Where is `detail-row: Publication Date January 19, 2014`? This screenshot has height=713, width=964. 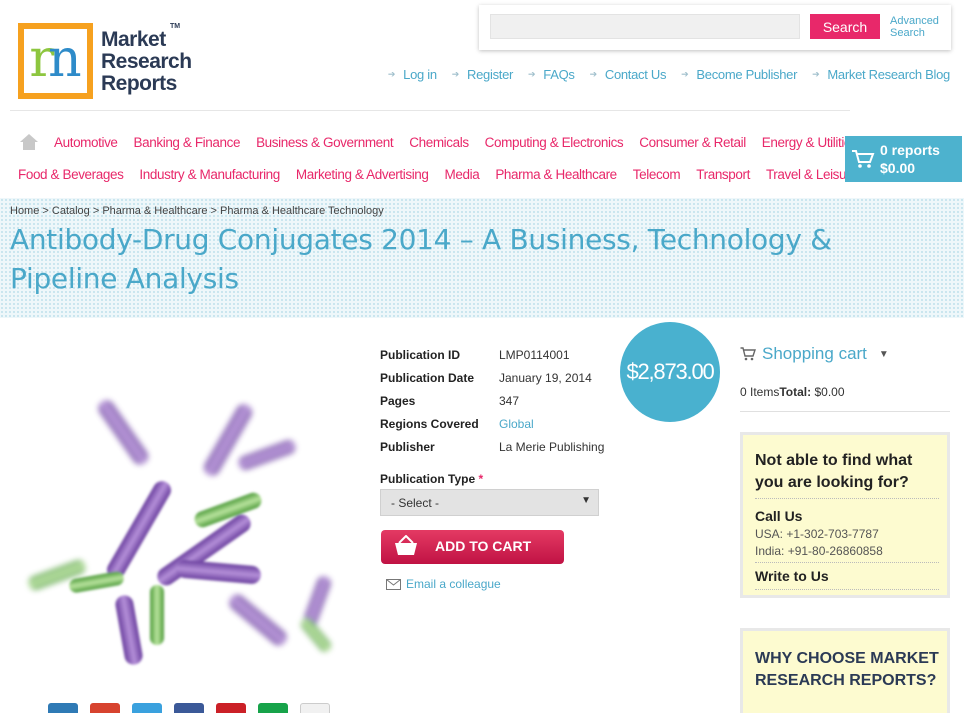 detail-row: Publication Date January 19, 2014 is located at coordinates (486, 378).